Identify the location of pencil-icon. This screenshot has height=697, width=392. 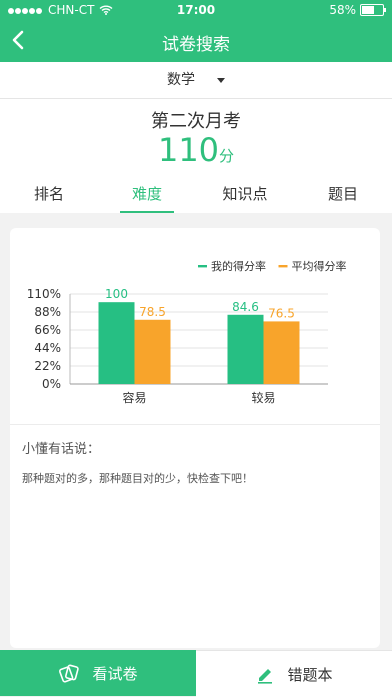
(265, 676).